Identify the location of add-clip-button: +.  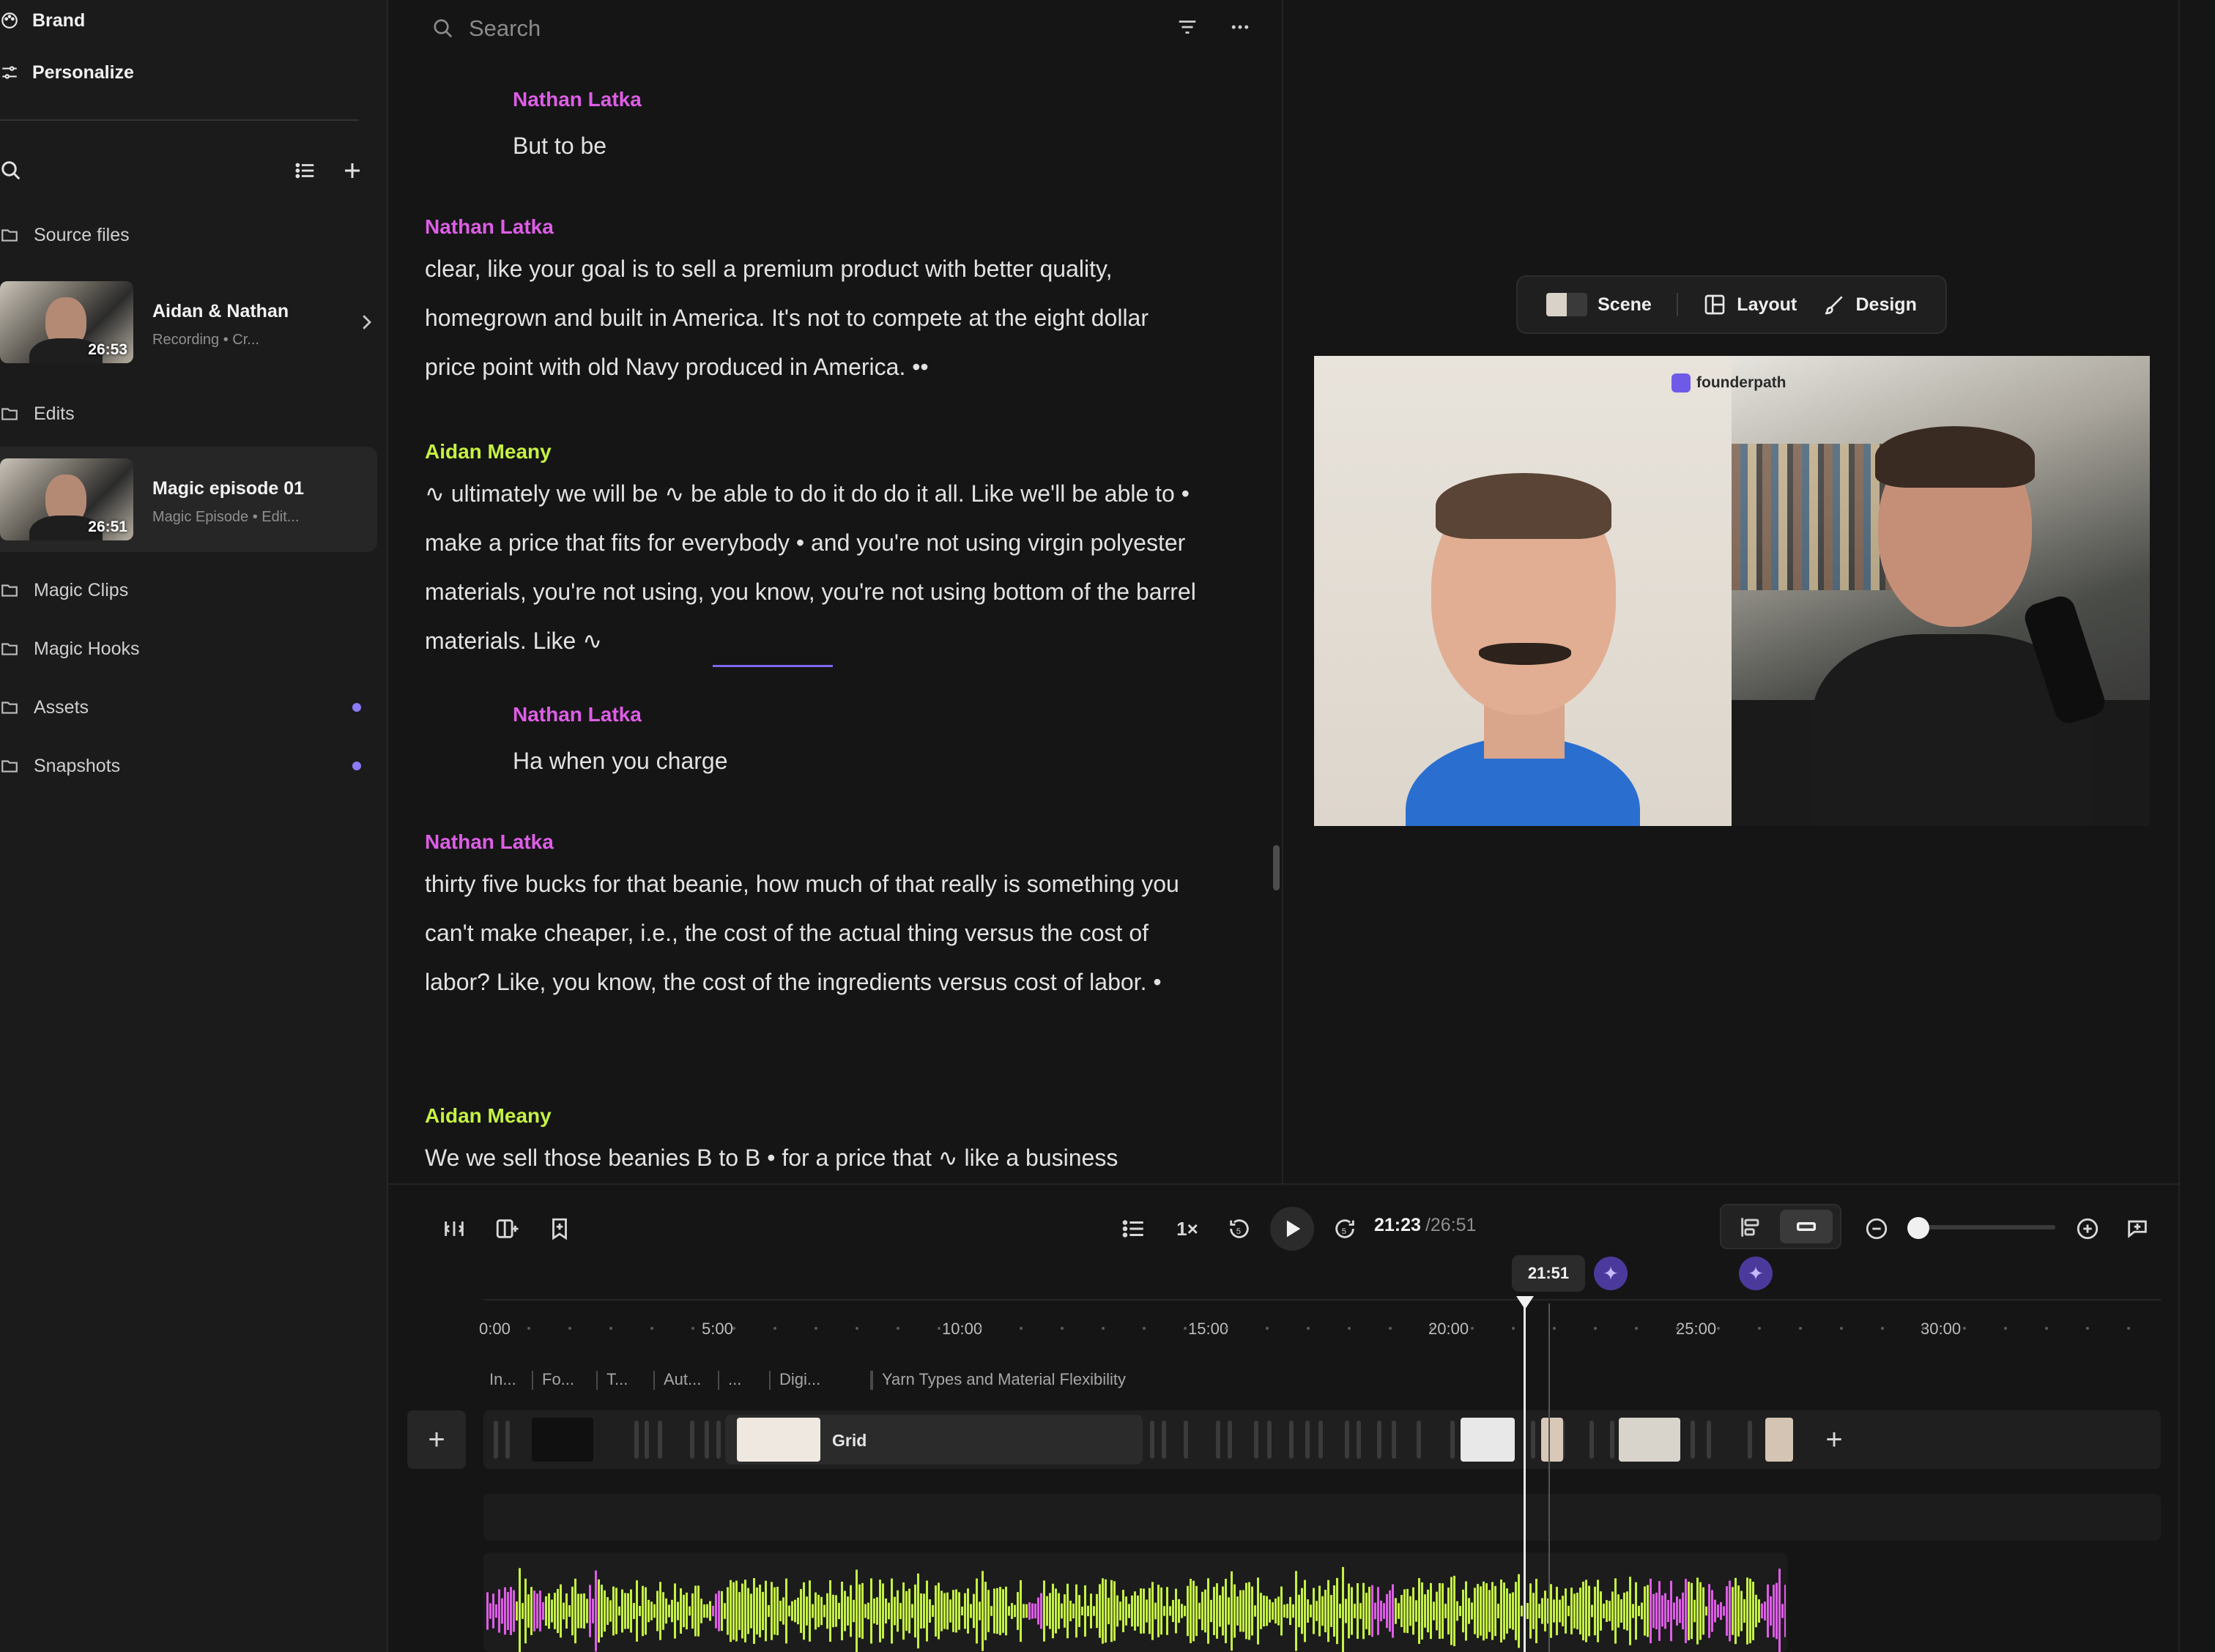
(437, 1440).